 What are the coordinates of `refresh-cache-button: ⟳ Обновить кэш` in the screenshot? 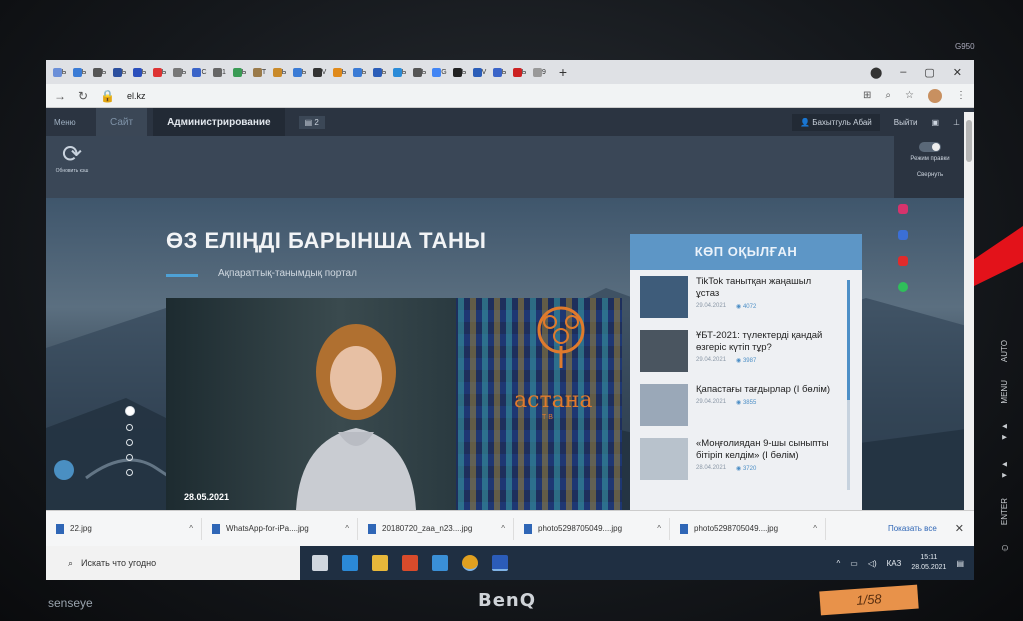 It's located at (72, 158).